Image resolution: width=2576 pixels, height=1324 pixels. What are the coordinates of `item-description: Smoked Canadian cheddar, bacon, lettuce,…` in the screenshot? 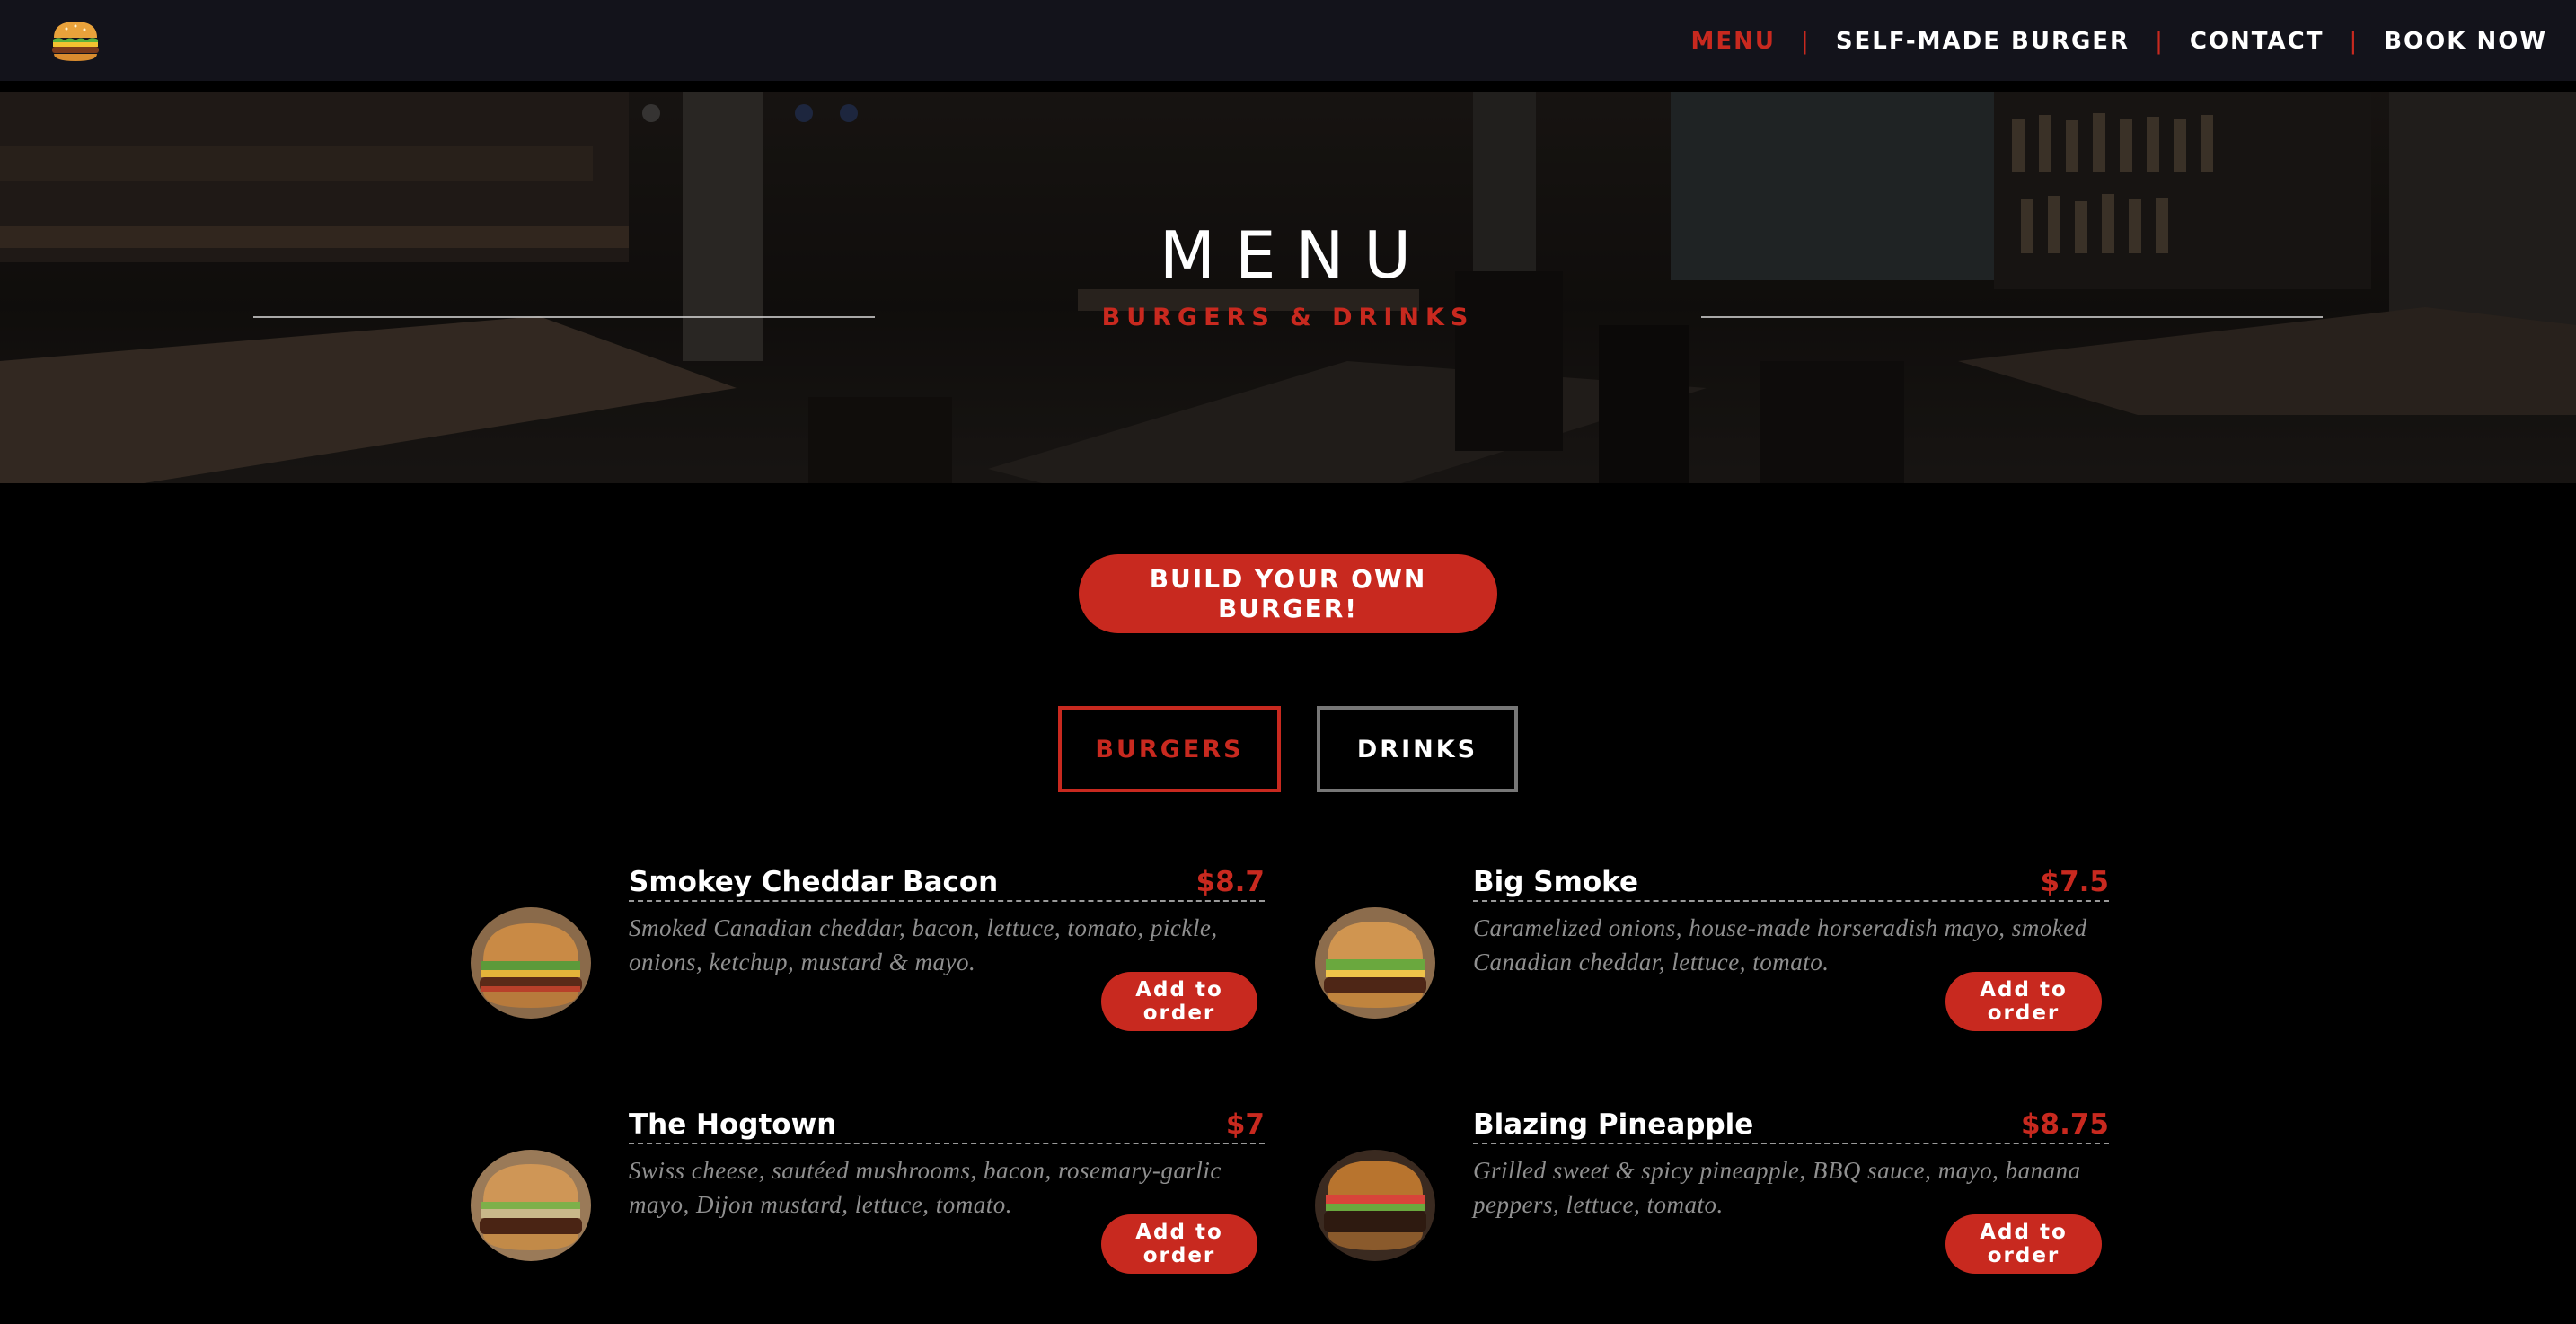 It's located at (923, 944).